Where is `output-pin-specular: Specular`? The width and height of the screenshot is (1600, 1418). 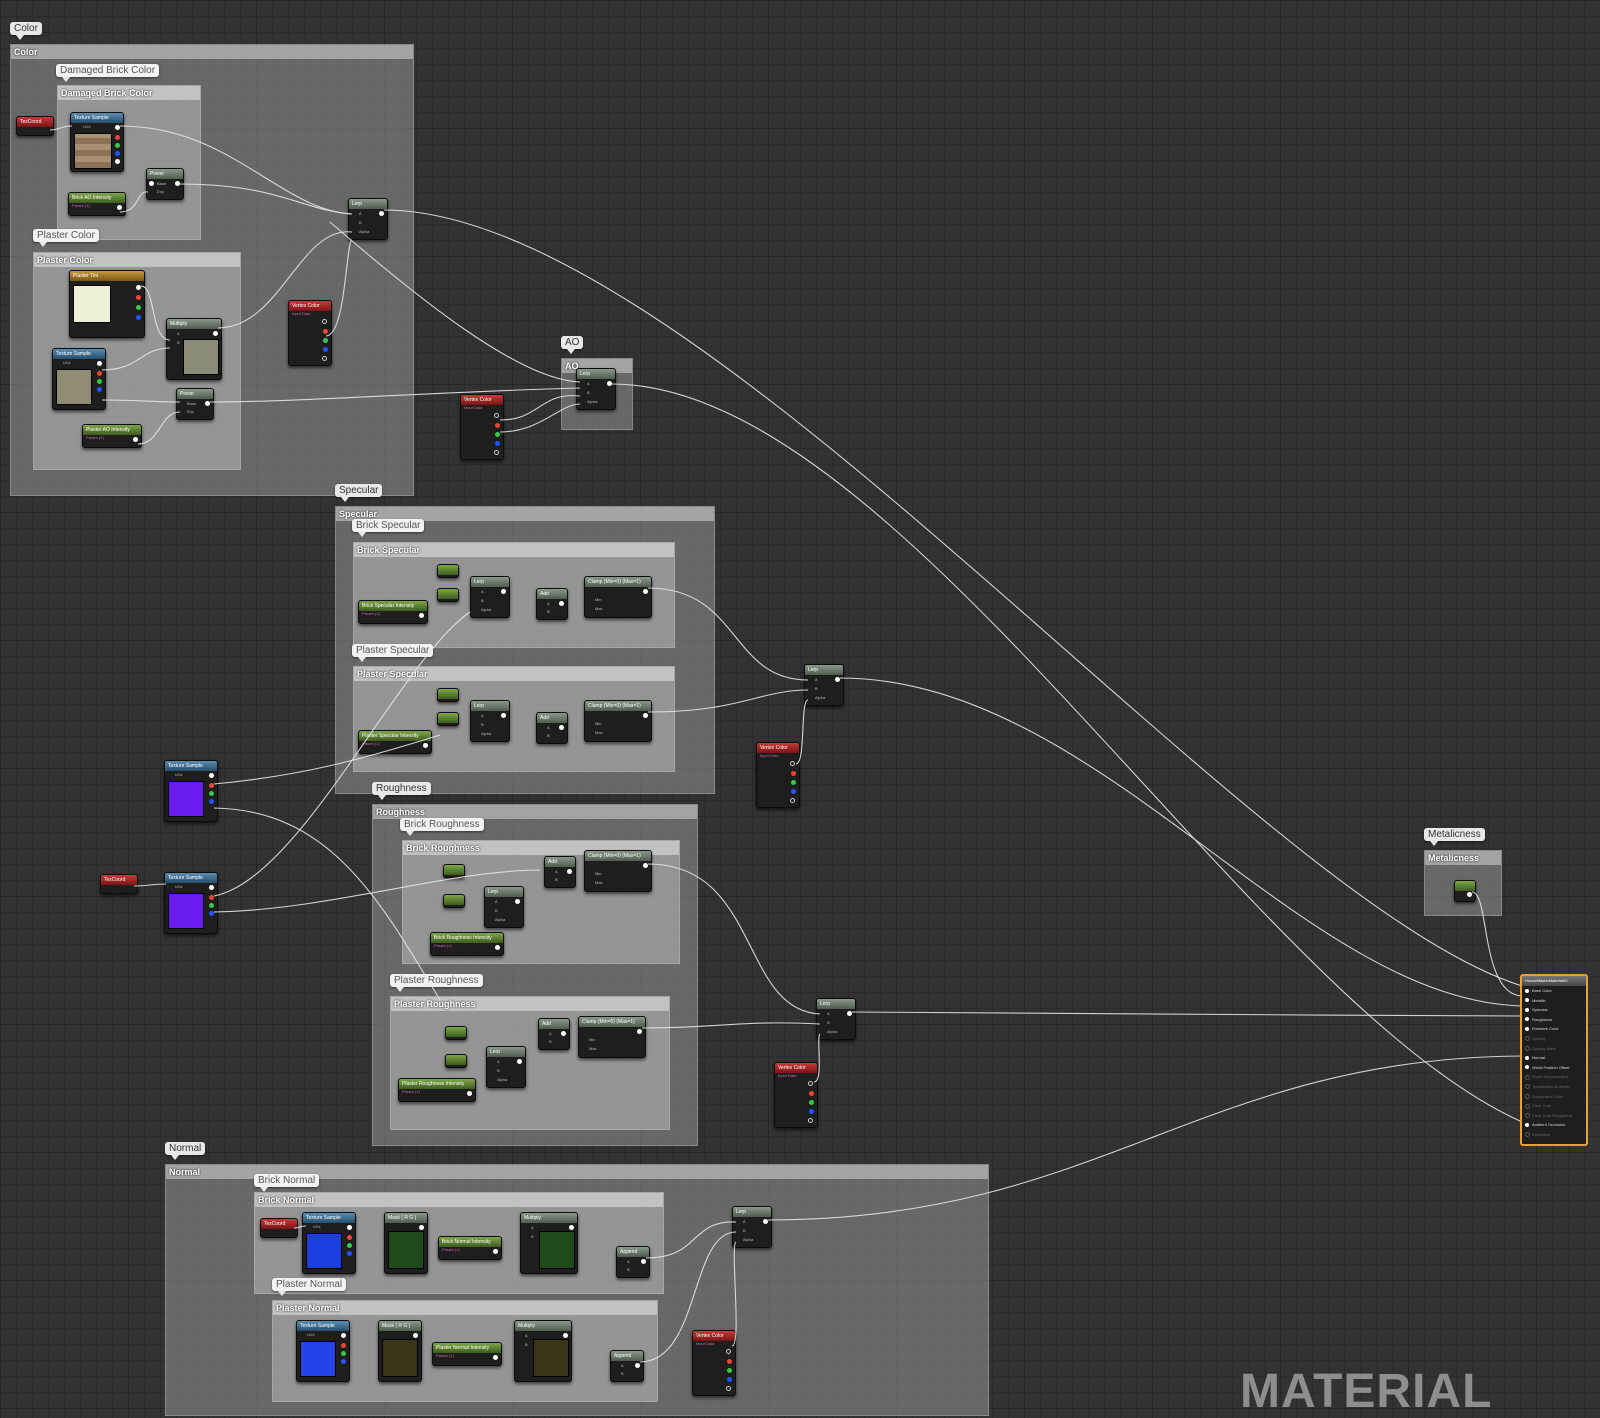
output-pin-specular: Specular is located at coordinates (1554, 1010).